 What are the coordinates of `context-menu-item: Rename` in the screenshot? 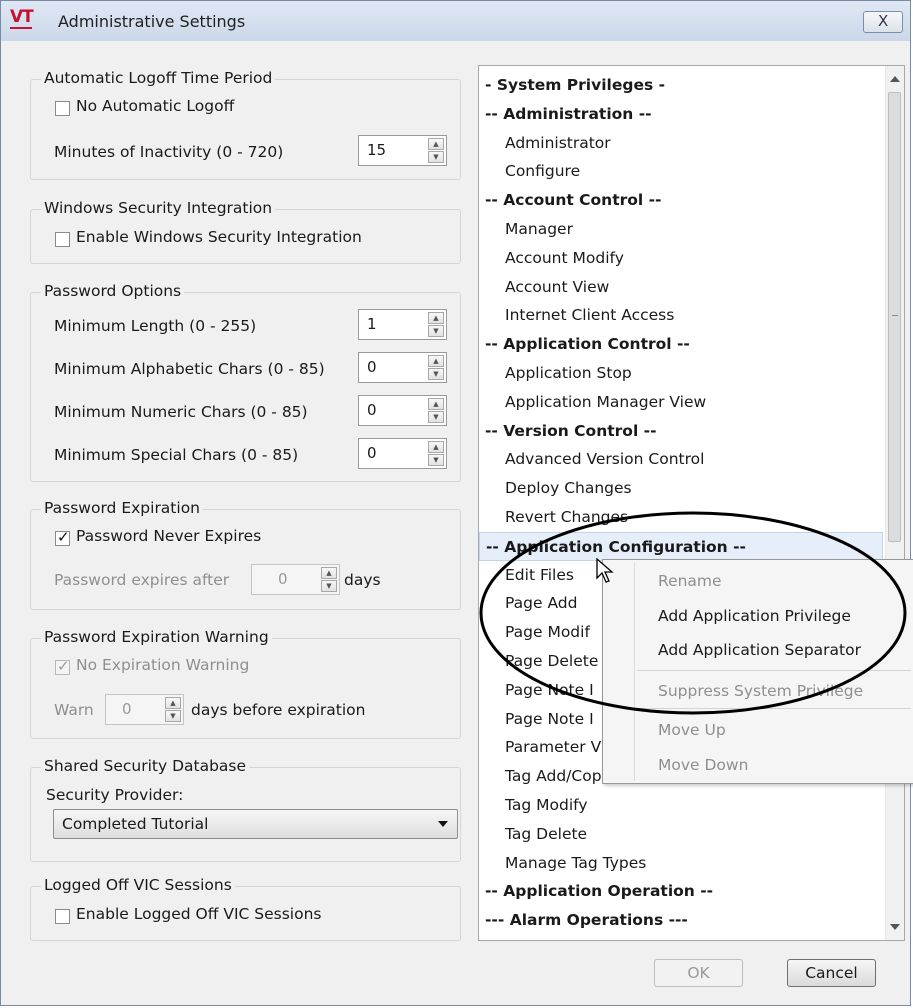 It's located at (690, 581).